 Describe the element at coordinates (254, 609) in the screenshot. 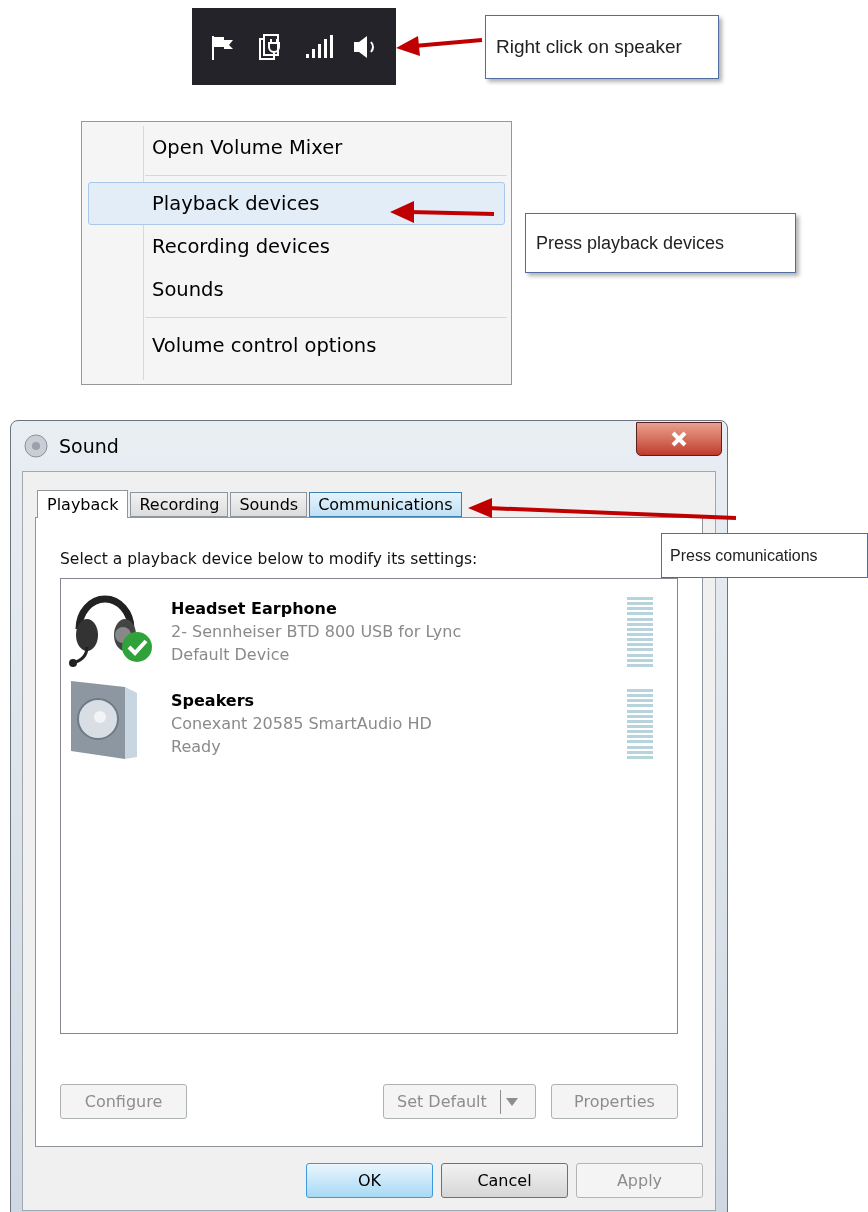

I see `device-name: Headset Earphone` at that location.